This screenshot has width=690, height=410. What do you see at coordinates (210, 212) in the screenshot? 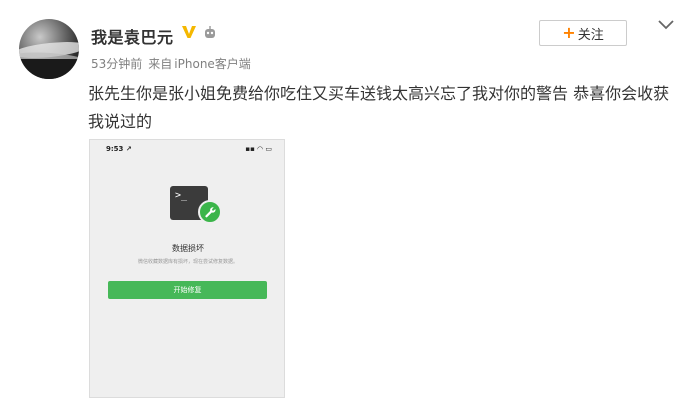
I see `wrench-icon` at bounding box center [210, 212].